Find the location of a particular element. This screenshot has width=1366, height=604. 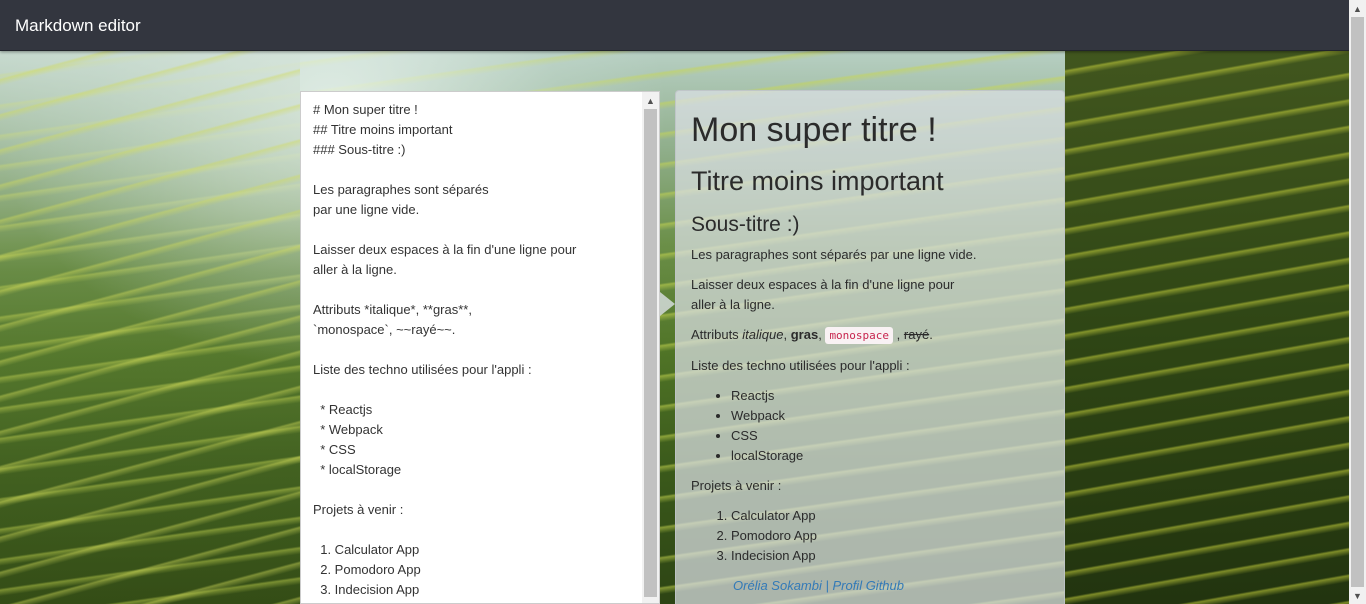

preview-pointer-arrow is located at coordinates (667, 304).